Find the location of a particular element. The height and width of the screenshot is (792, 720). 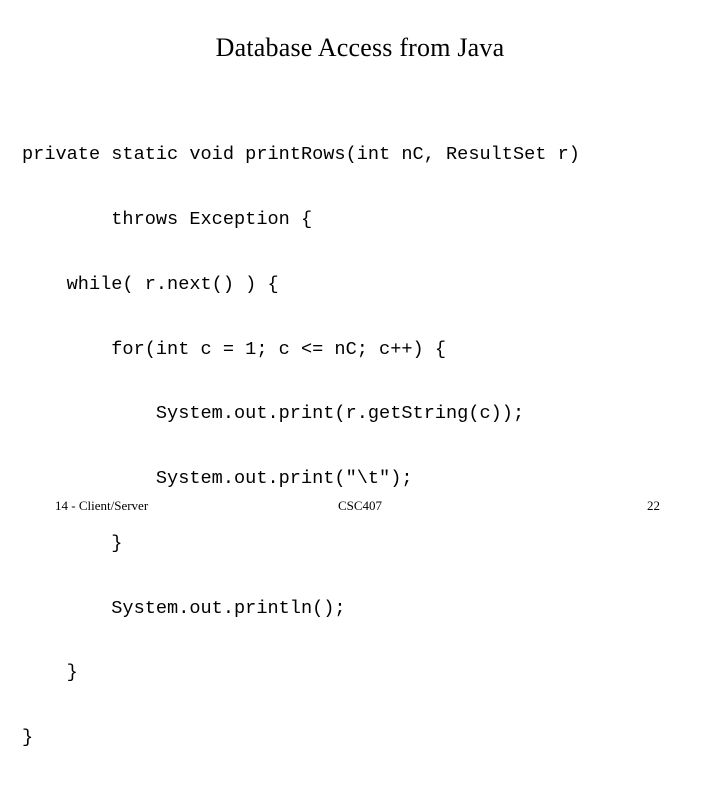

code-line: System.out.print("\t"); is located at coordinates (217, 479).